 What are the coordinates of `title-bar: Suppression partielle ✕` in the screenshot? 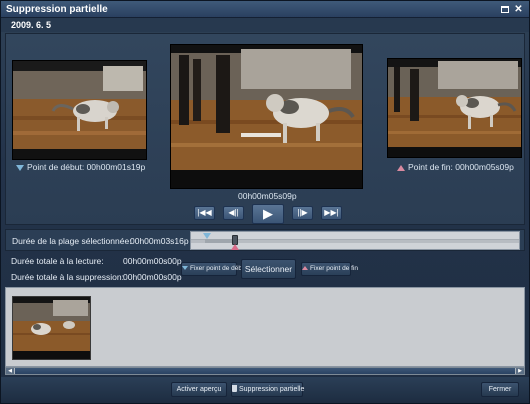 It's located at (265, 9).